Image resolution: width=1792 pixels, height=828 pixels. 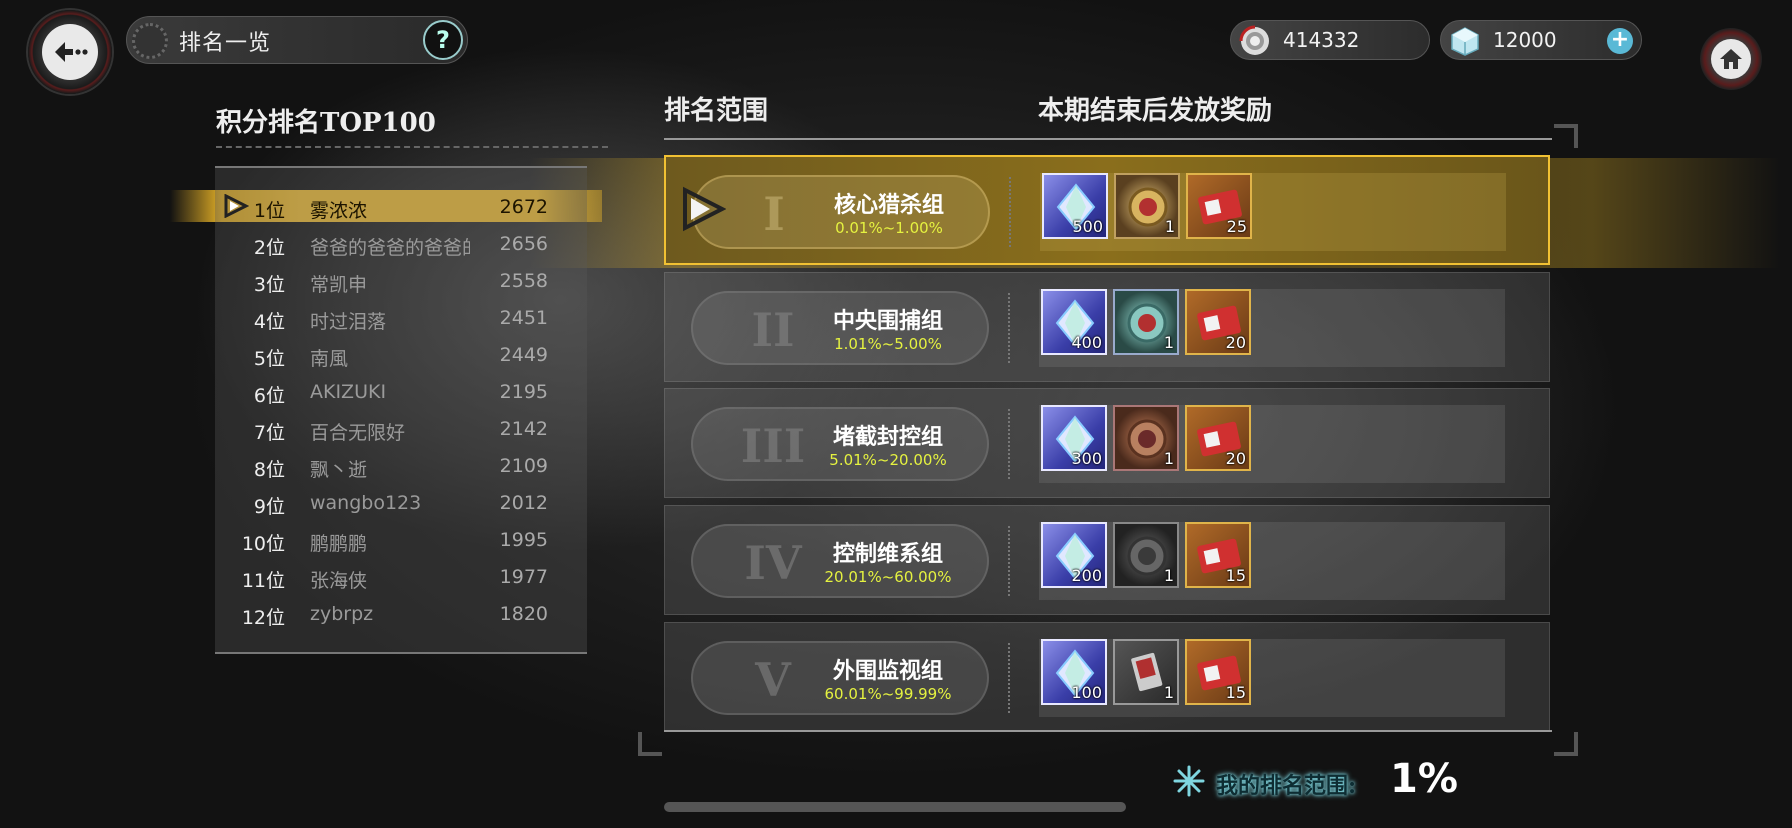 What do you see at coordinates (523, 540) in the screenshot?
I see `player-score: 1995` at bounding box center [523, 540].